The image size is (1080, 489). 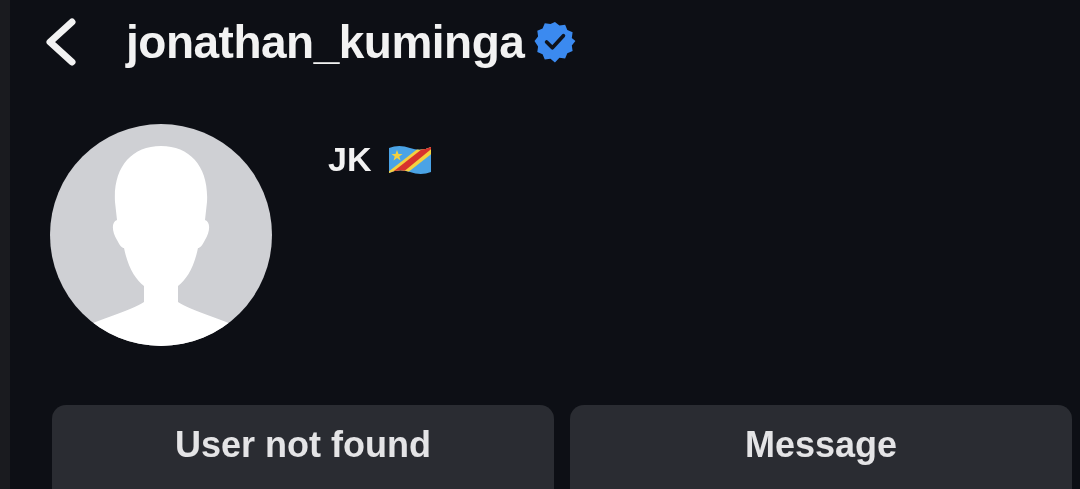 I want to click on avatar-silhouette-icon, so click(x=161, y=235).